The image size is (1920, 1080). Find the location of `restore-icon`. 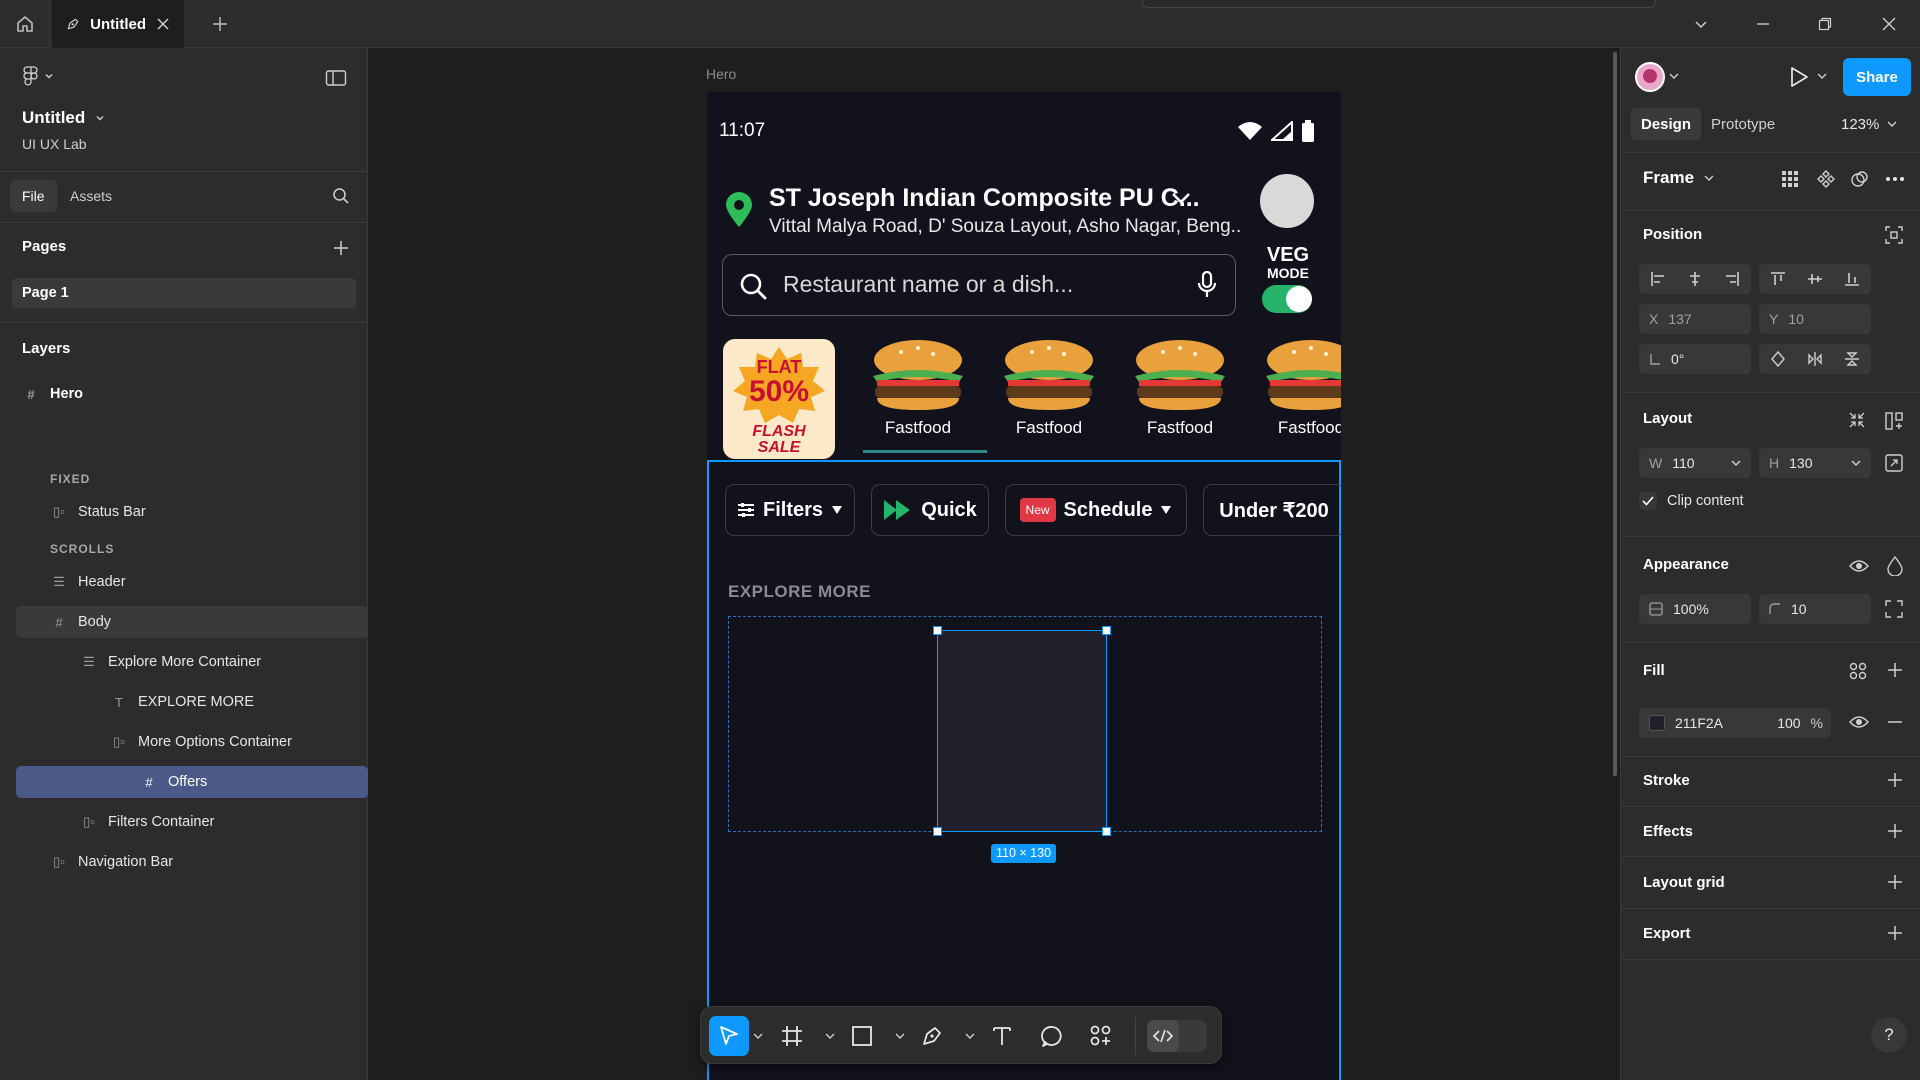

restore-icon is located at coordinates (1825, 24).